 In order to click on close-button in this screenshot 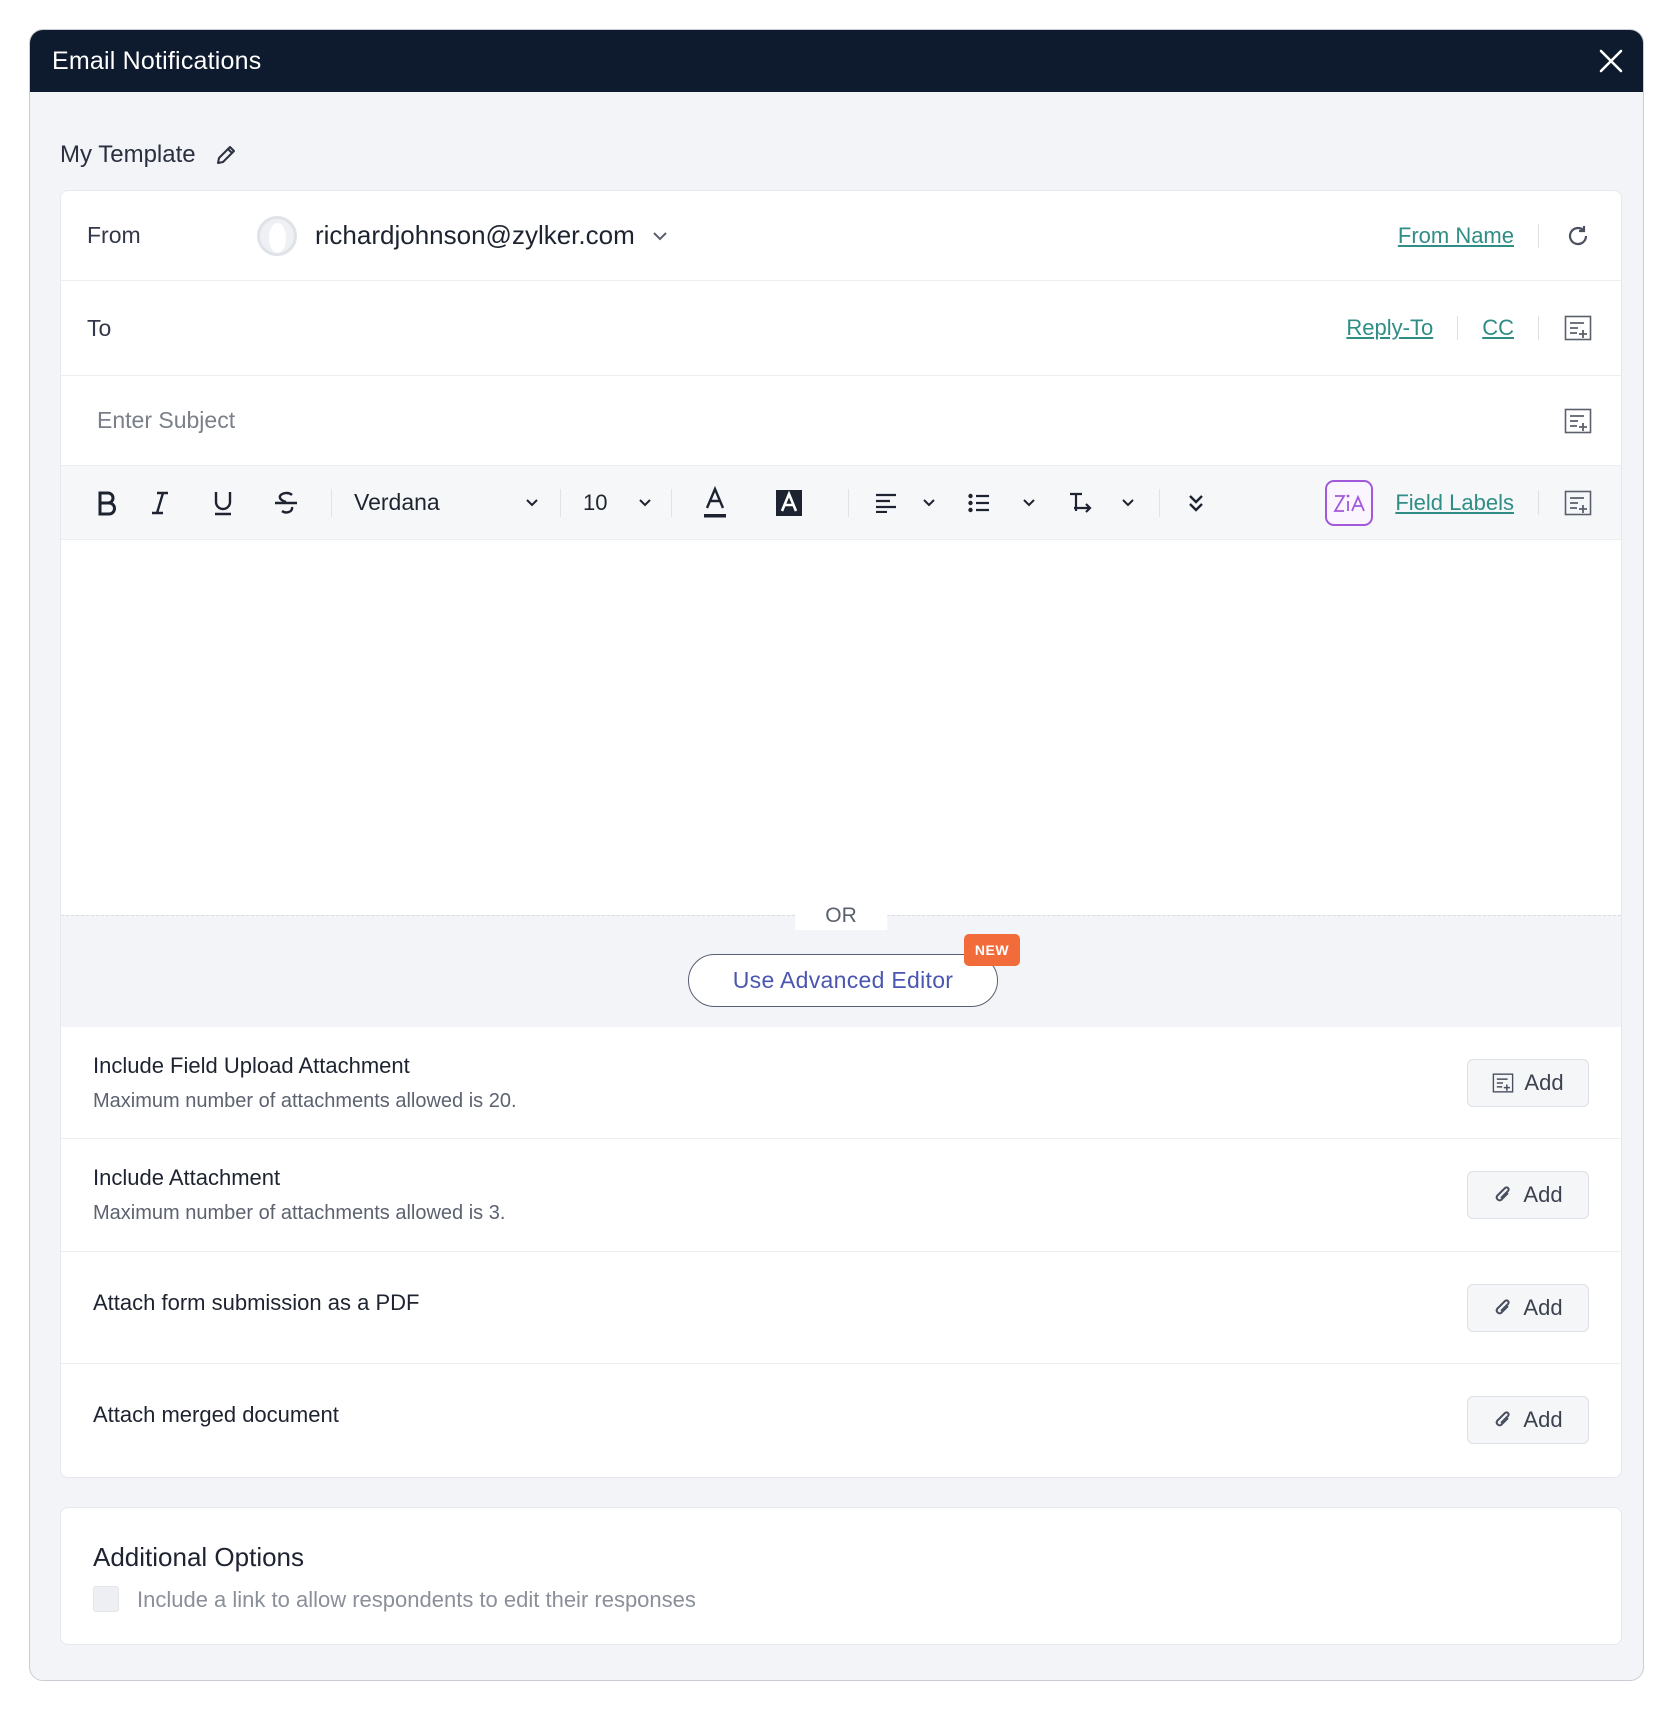, I will do `click(1611, 61)`.